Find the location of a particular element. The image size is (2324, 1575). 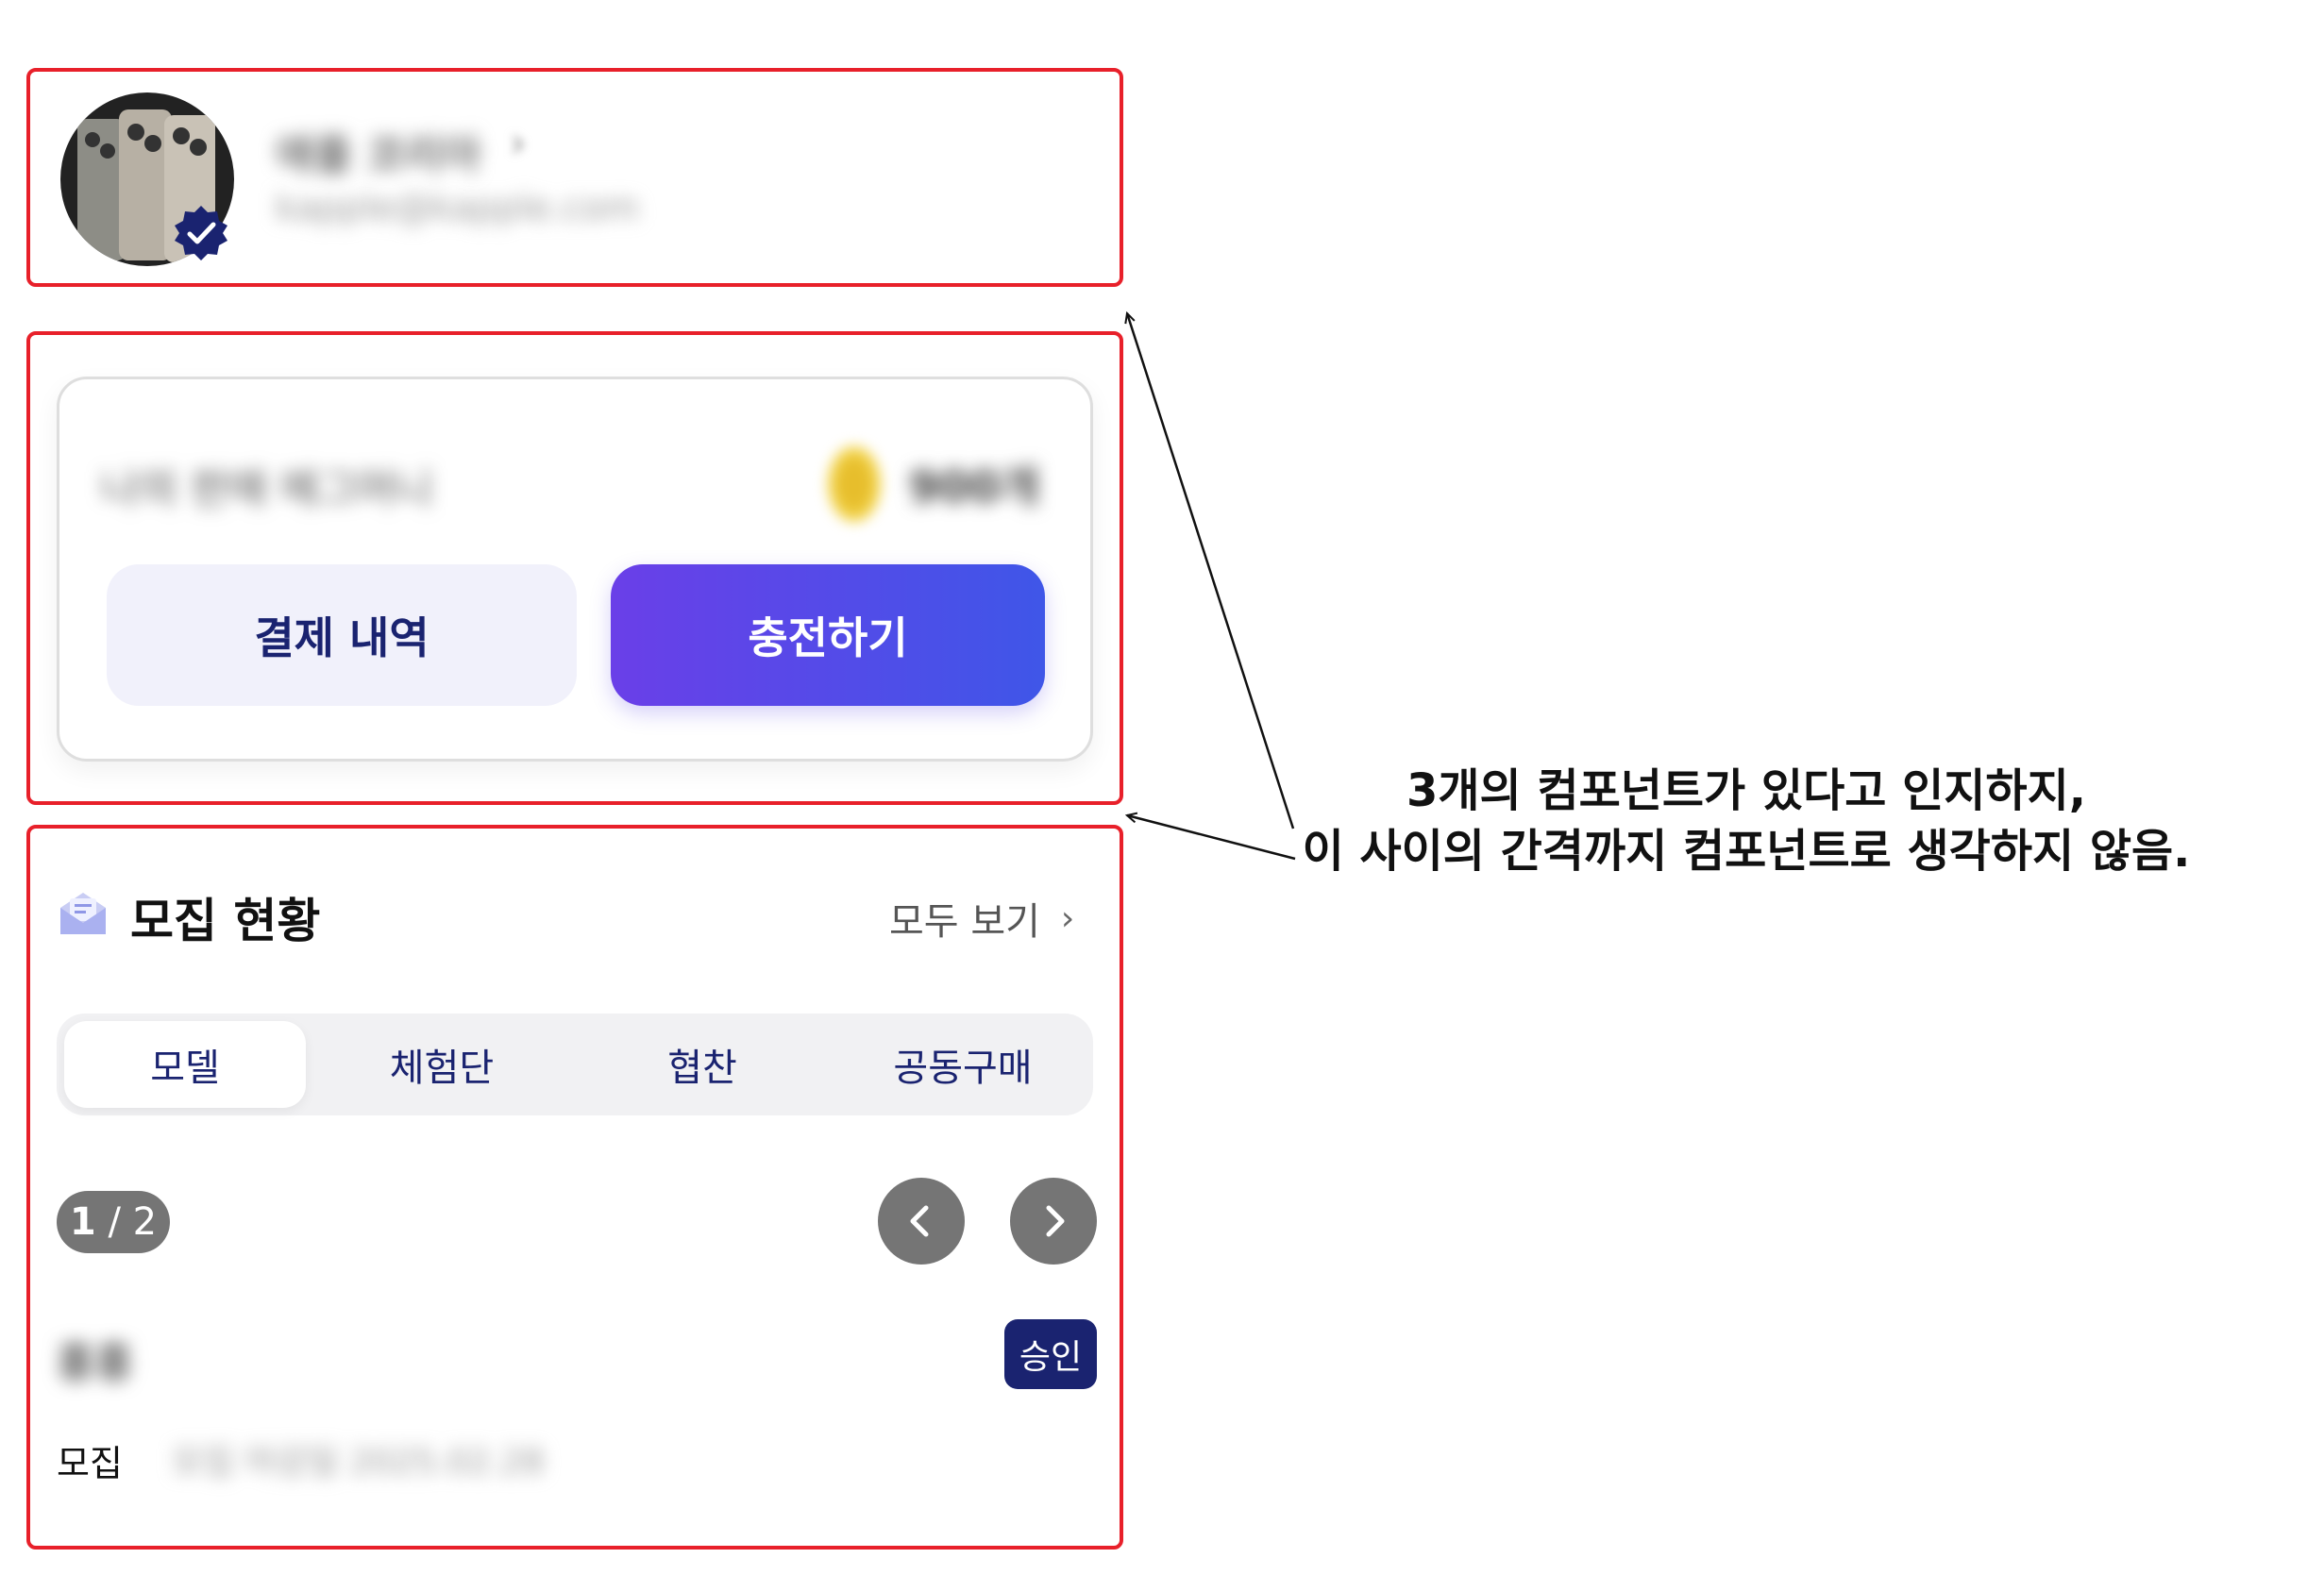

annotation-line-1: 3개의 컴포넌트가 있다고 인지하지, is located at coordinates (1746, 790).